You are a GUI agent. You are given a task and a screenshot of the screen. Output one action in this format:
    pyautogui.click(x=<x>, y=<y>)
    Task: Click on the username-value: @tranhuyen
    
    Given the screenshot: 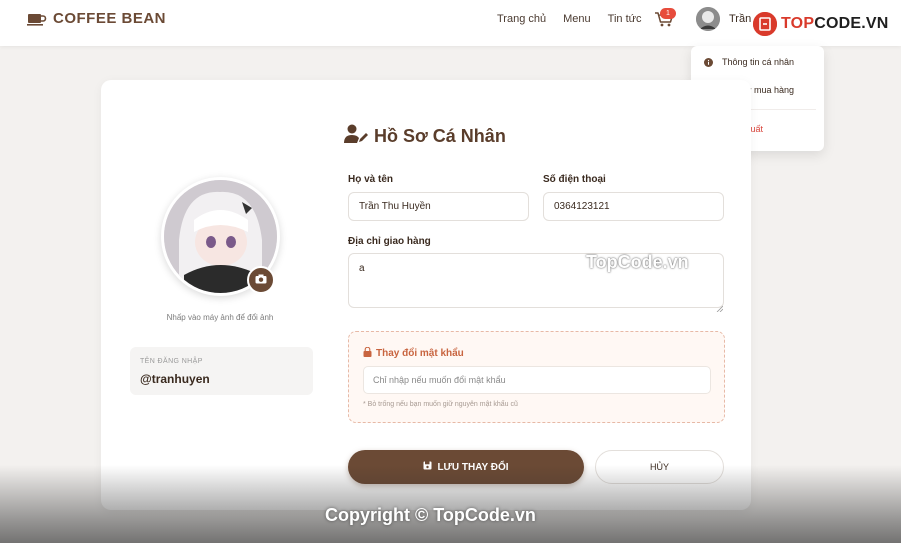 What is the action you would take?
    pyautogui.click(x=175, y=379)
    